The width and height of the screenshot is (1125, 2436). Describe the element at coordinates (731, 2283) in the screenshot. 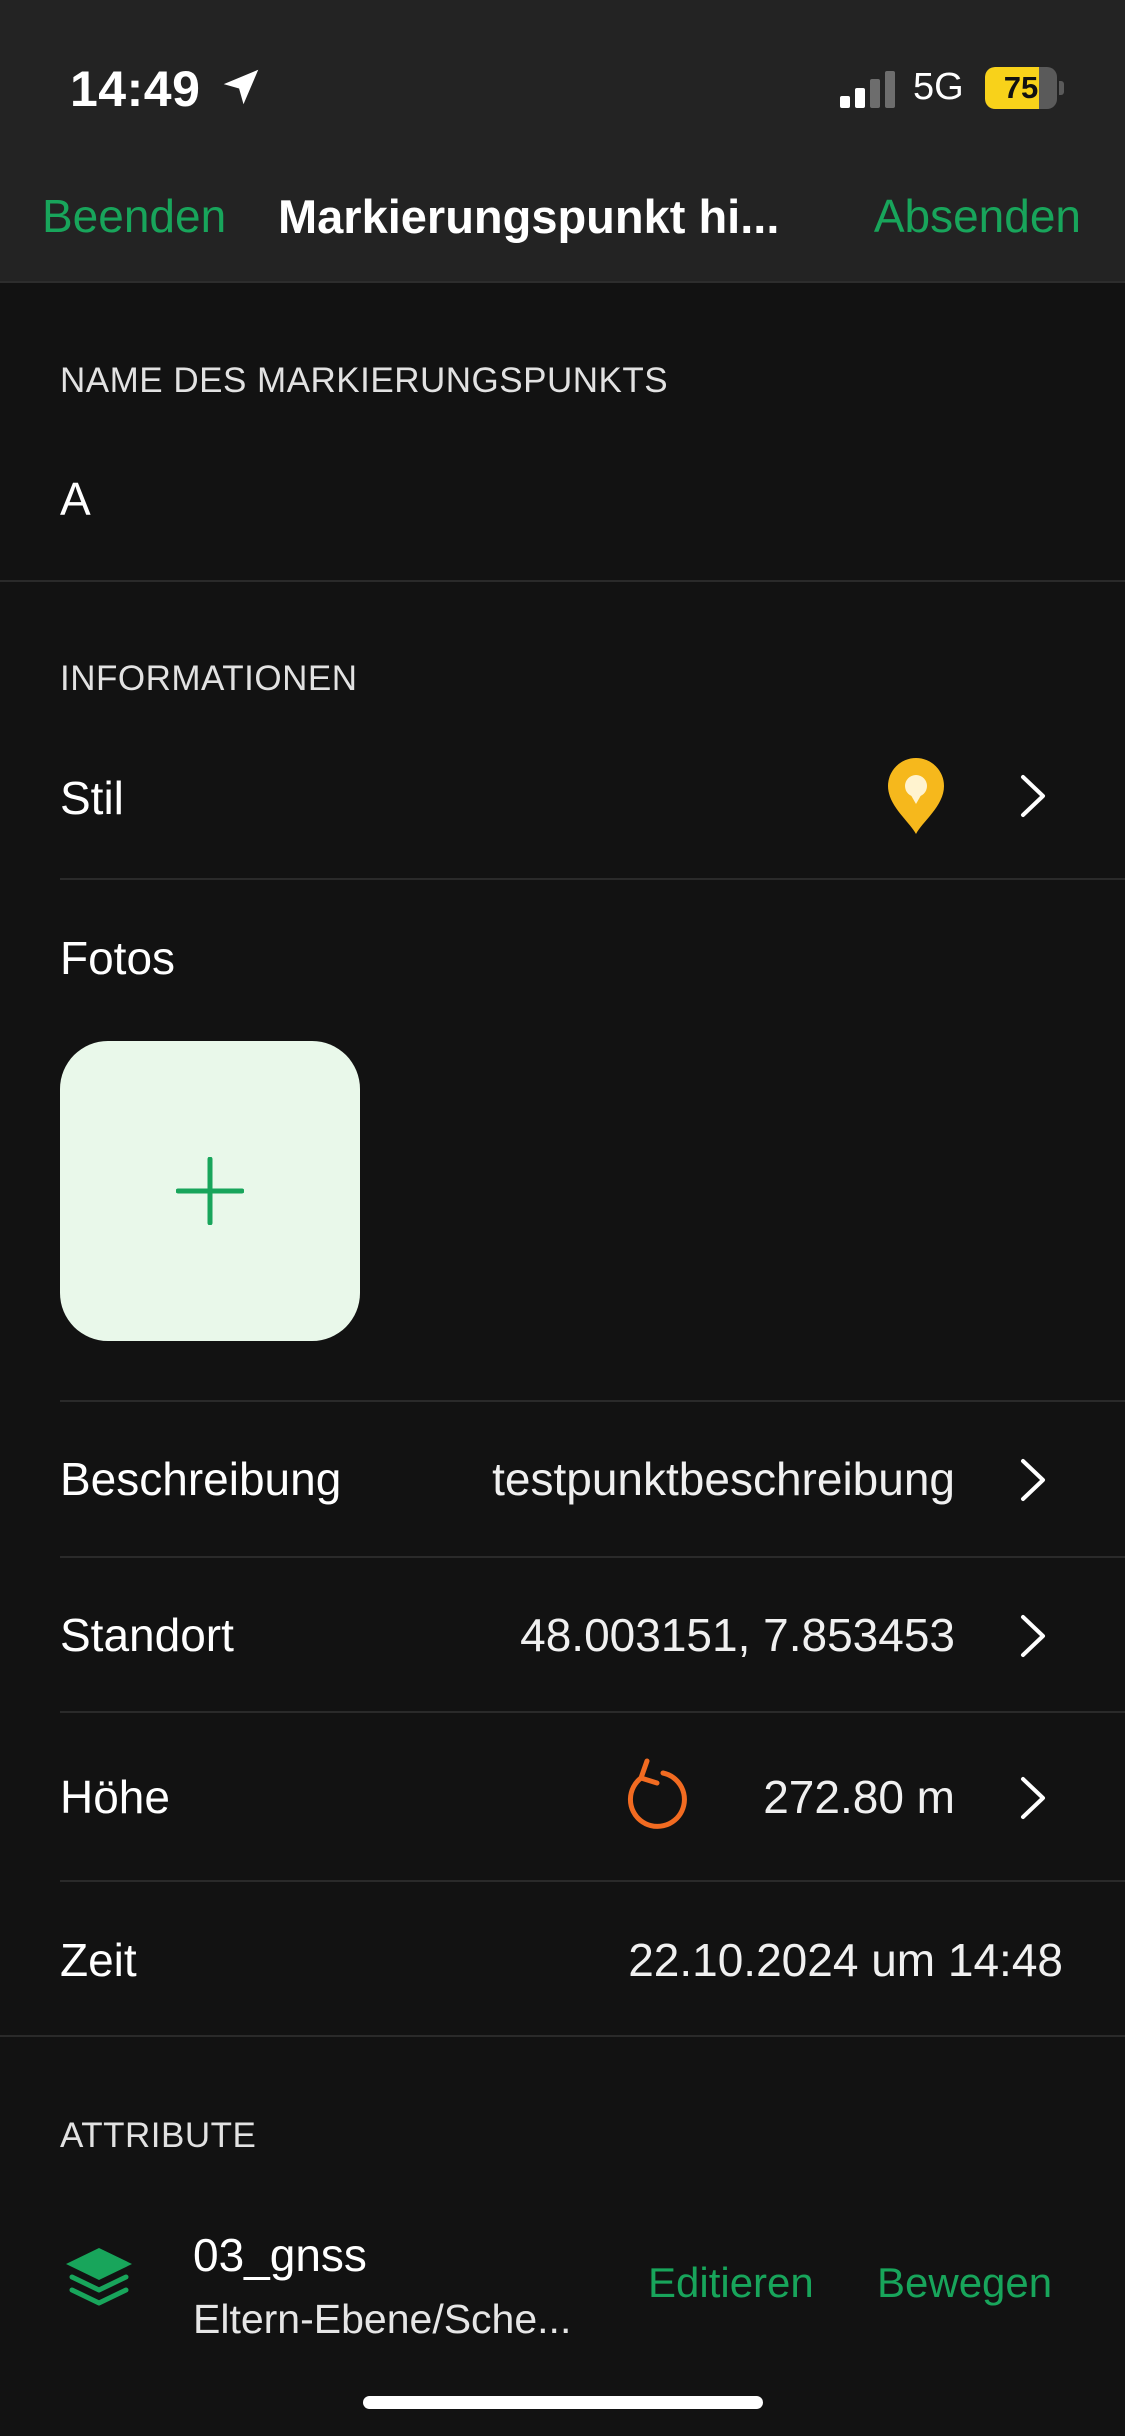

I see `edit-button: Editieren` at that location.